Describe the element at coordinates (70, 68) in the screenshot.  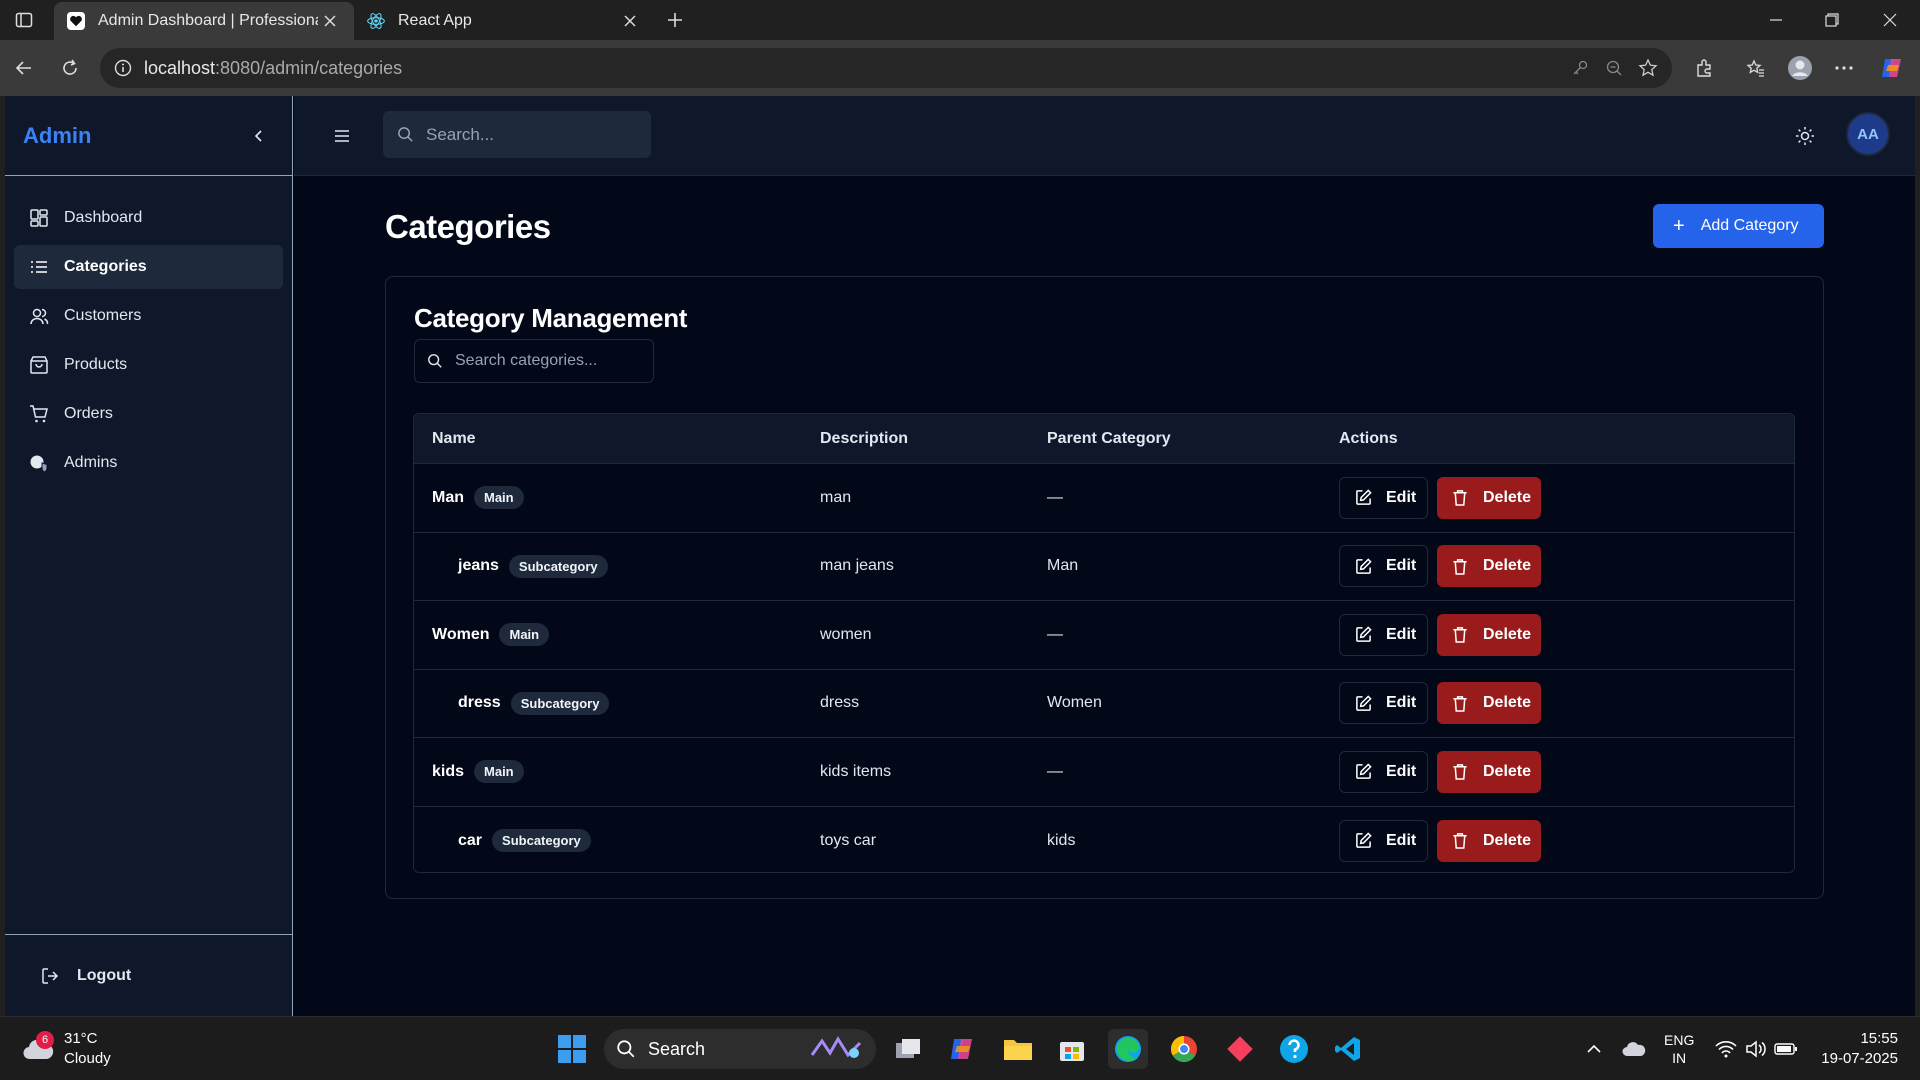
I see `reload-icon` at that location.